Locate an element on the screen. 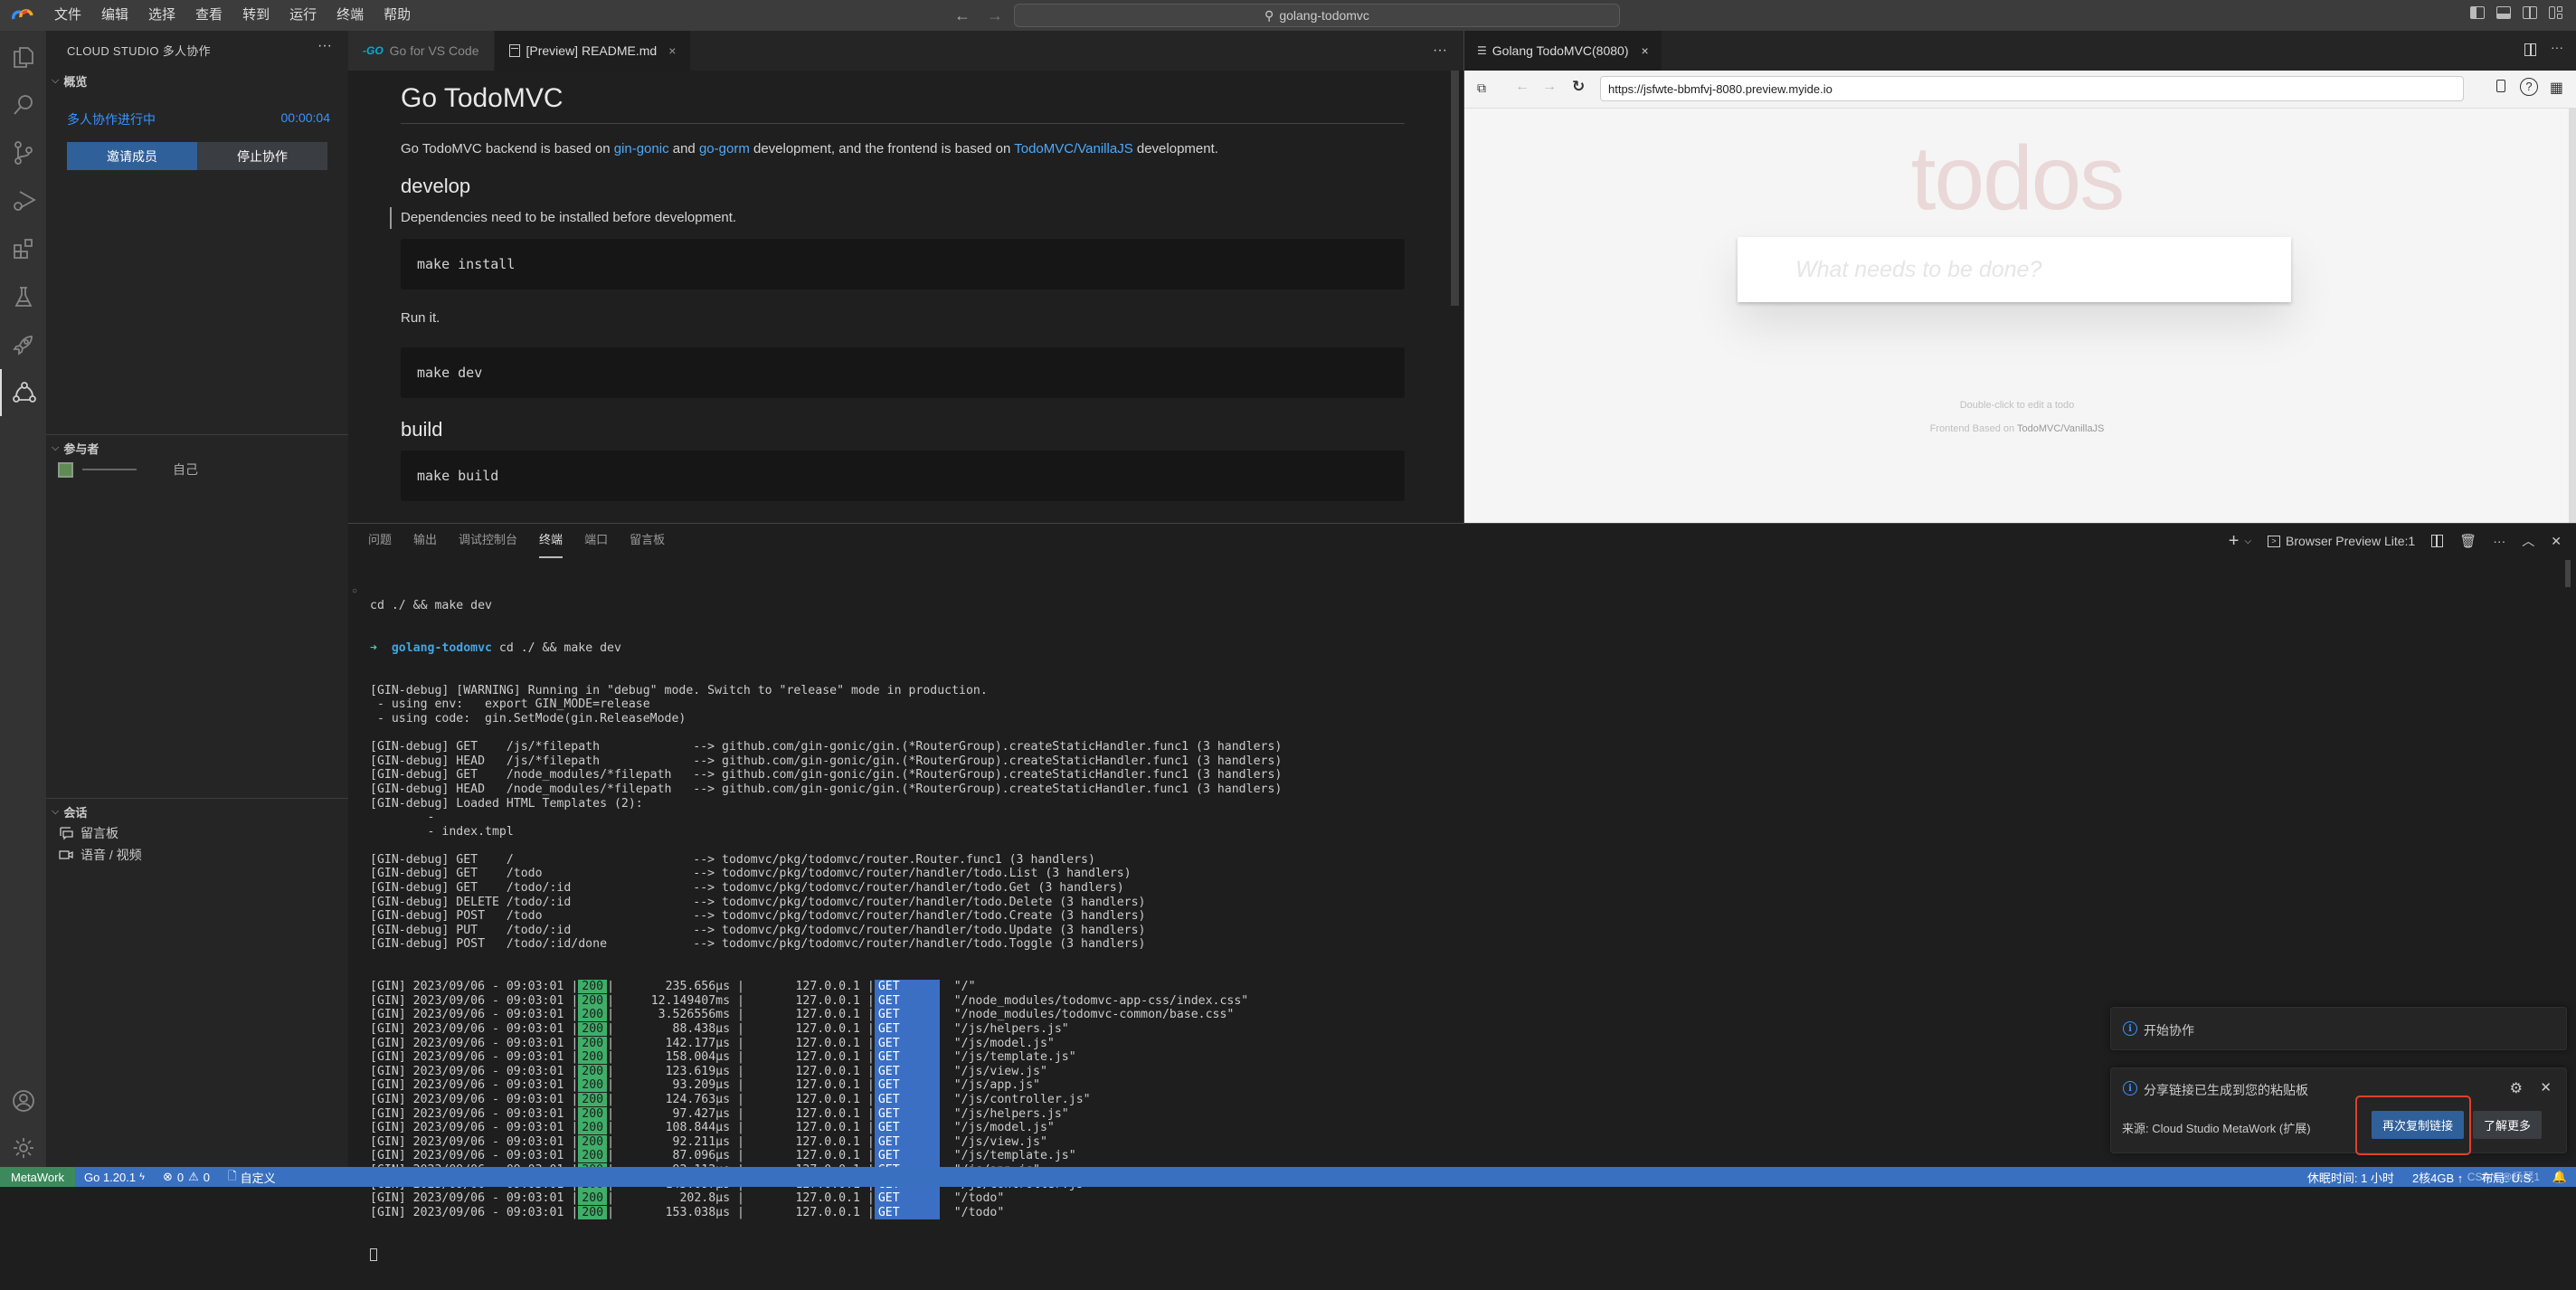 This screenshot has width=2576, height=1290. section-overview-header: ⌵ 概览 is located at coordinates (70, 81).